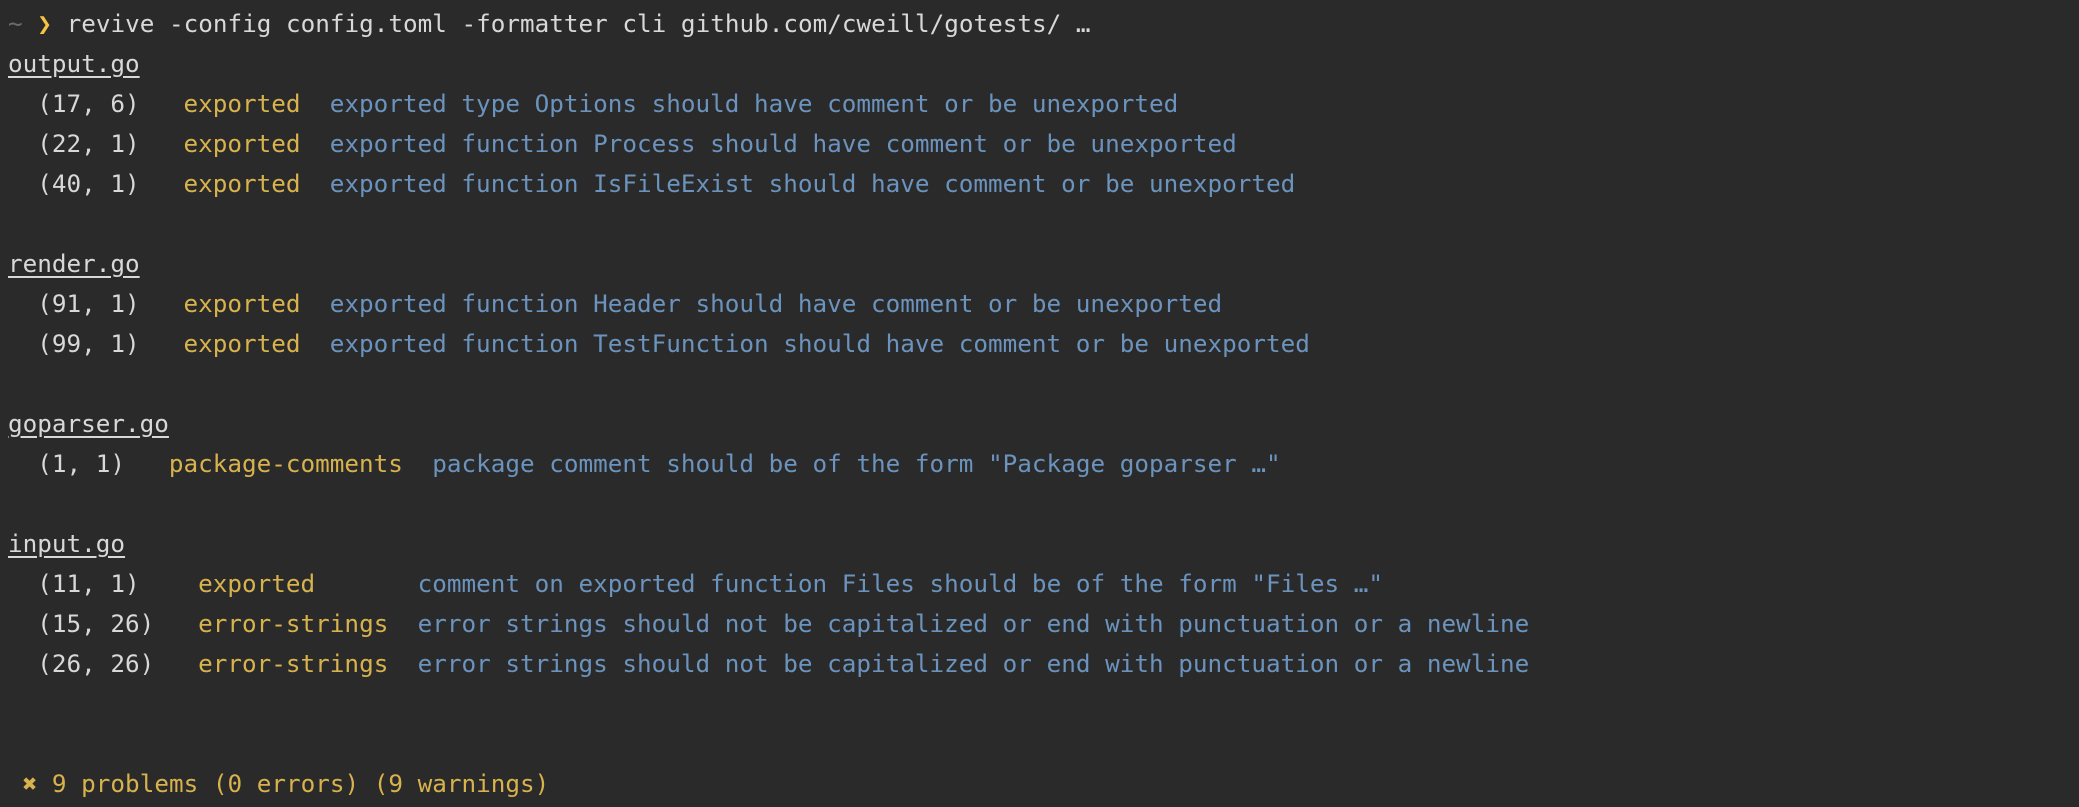 This screenshot has height=807, width=2079. What do you see at coordinates (74, 263) in the screenshot?
I see `file-name: render.go` at bounding box center [74, 263].